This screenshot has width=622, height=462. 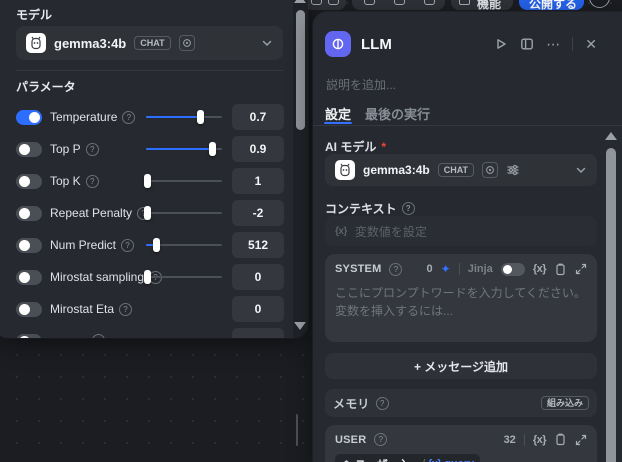 What do you see at coordinates (397, 113) in the screenshot?
I see `tab-last-run: 最後の実行` at bounding box center [397, 113].